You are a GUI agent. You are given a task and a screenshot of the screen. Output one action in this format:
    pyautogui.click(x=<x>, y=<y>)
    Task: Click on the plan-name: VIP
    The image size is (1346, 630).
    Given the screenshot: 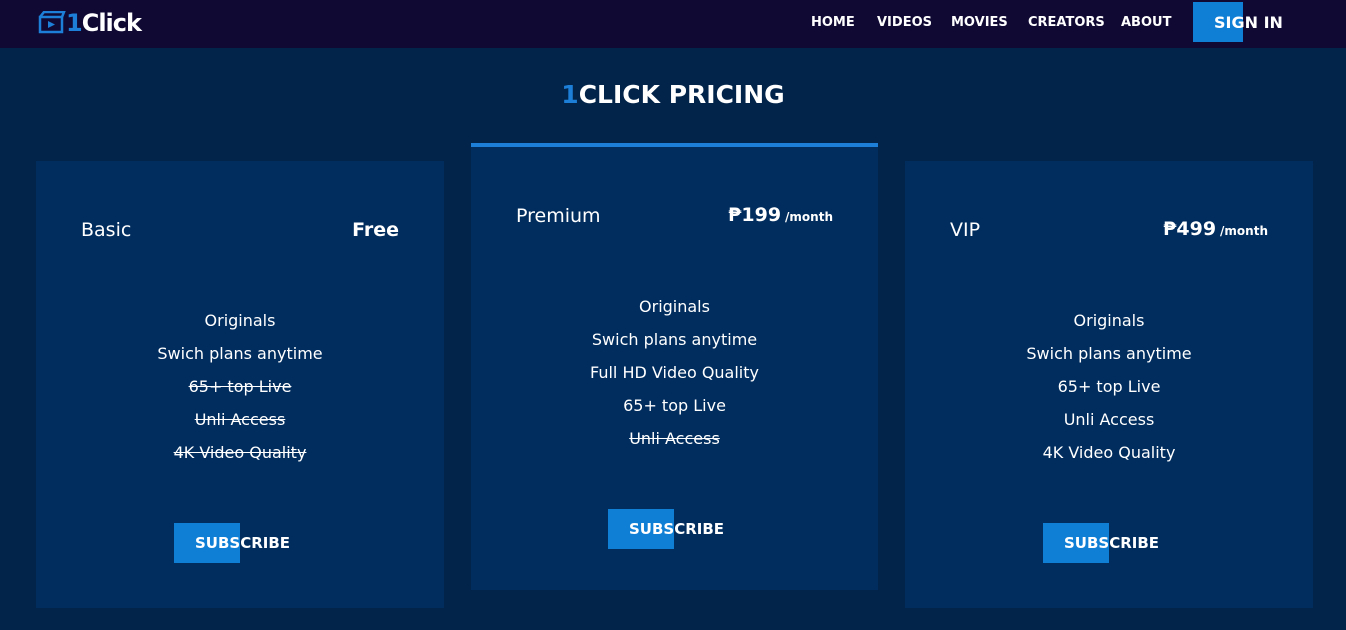 What is the action you would take?
    pyautogui.click(x=965, y=230)
    